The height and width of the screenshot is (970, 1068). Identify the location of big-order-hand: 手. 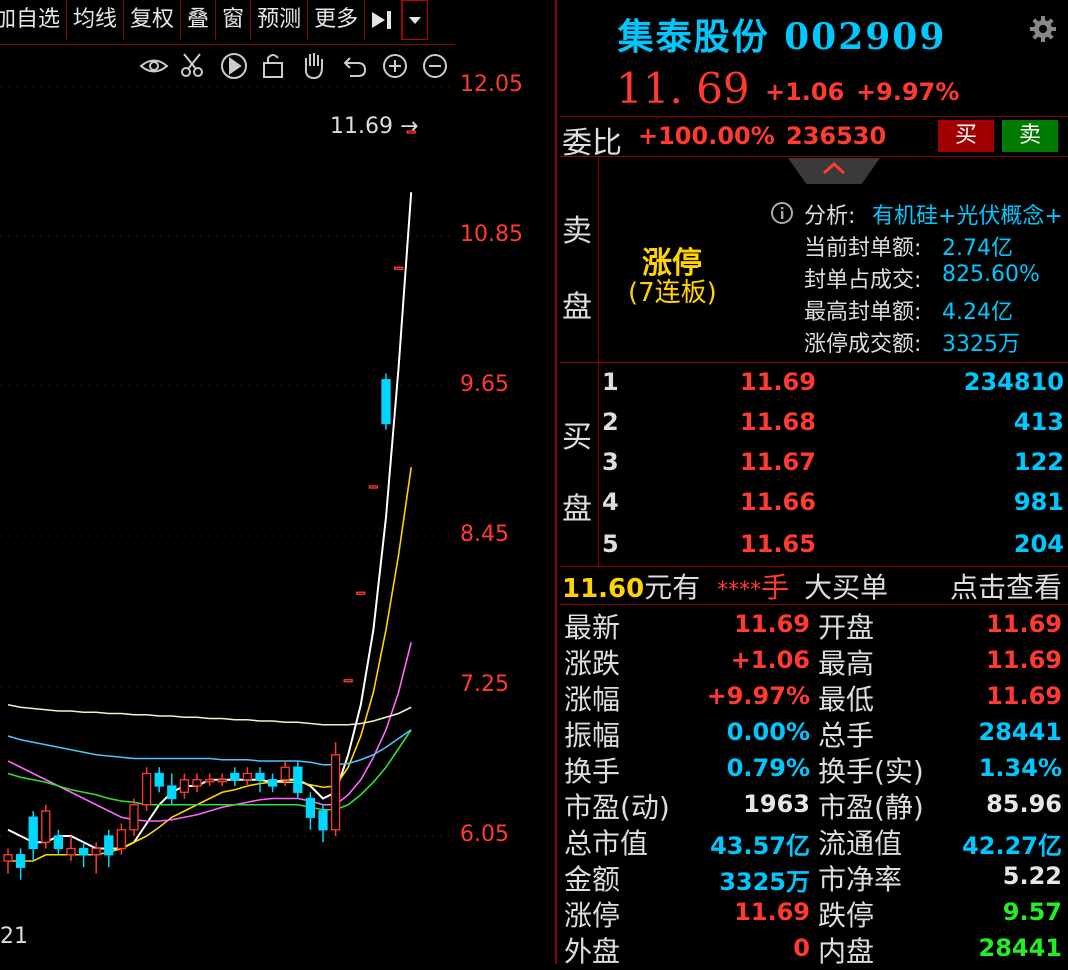
(775, 587).